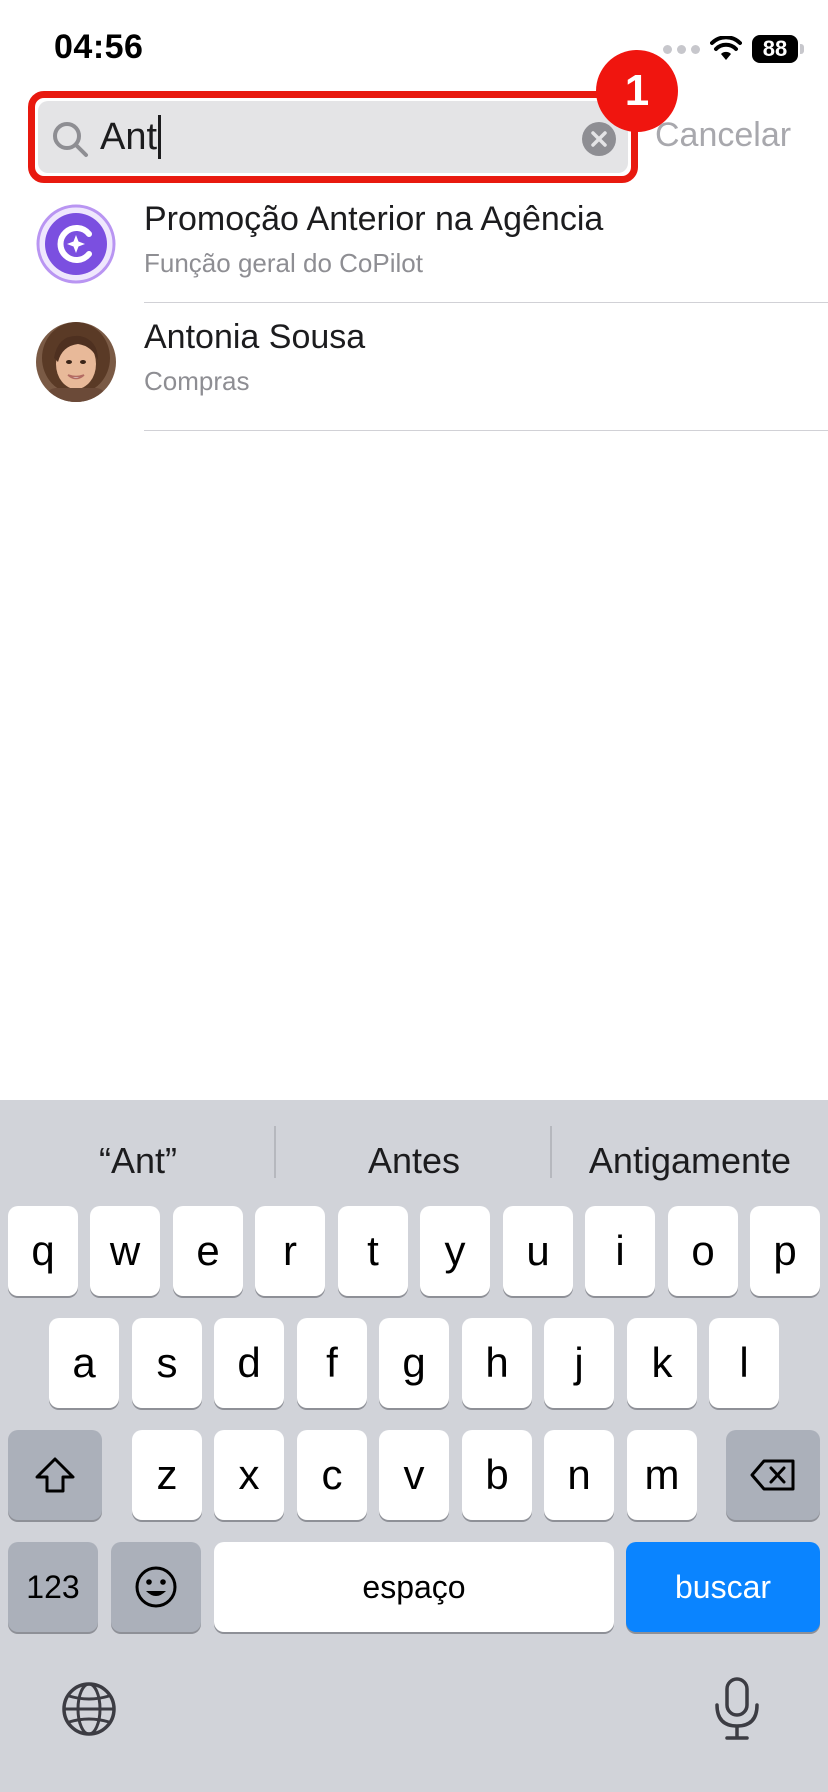 The image size is (828, 1792). What do you see at coordinates (703, 1251) in the screenshot?
I see `key-o: o` at bounding box center [703, 1251].